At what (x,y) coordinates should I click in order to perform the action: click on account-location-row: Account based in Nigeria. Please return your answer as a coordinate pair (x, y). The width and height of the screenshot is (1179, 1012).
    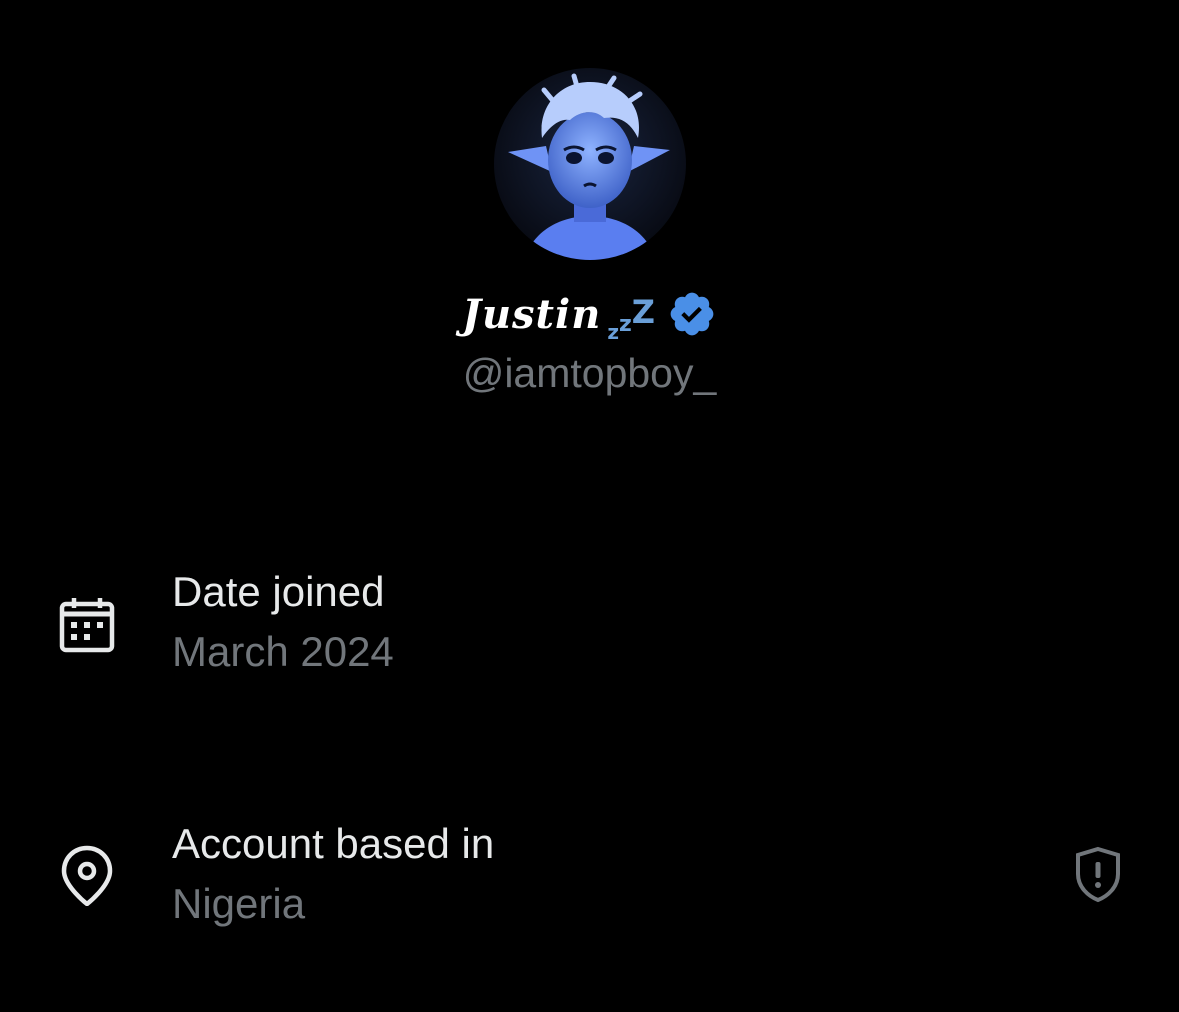
    Looking at the image, I should click on (589, 877).